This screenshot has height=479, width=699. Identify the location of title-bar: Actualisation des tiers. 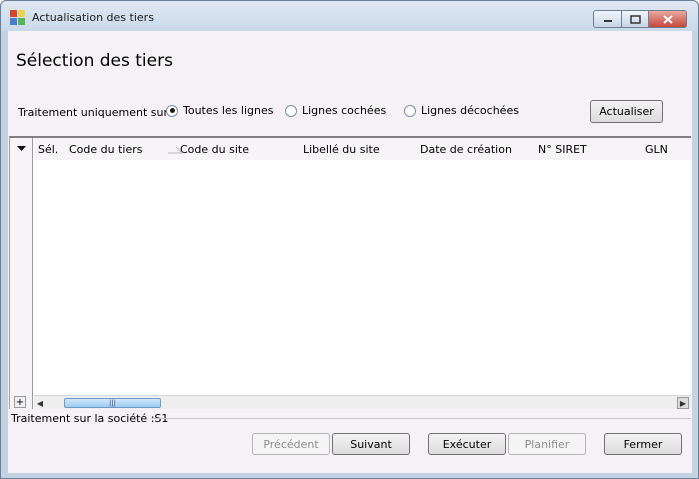
(349, 16).